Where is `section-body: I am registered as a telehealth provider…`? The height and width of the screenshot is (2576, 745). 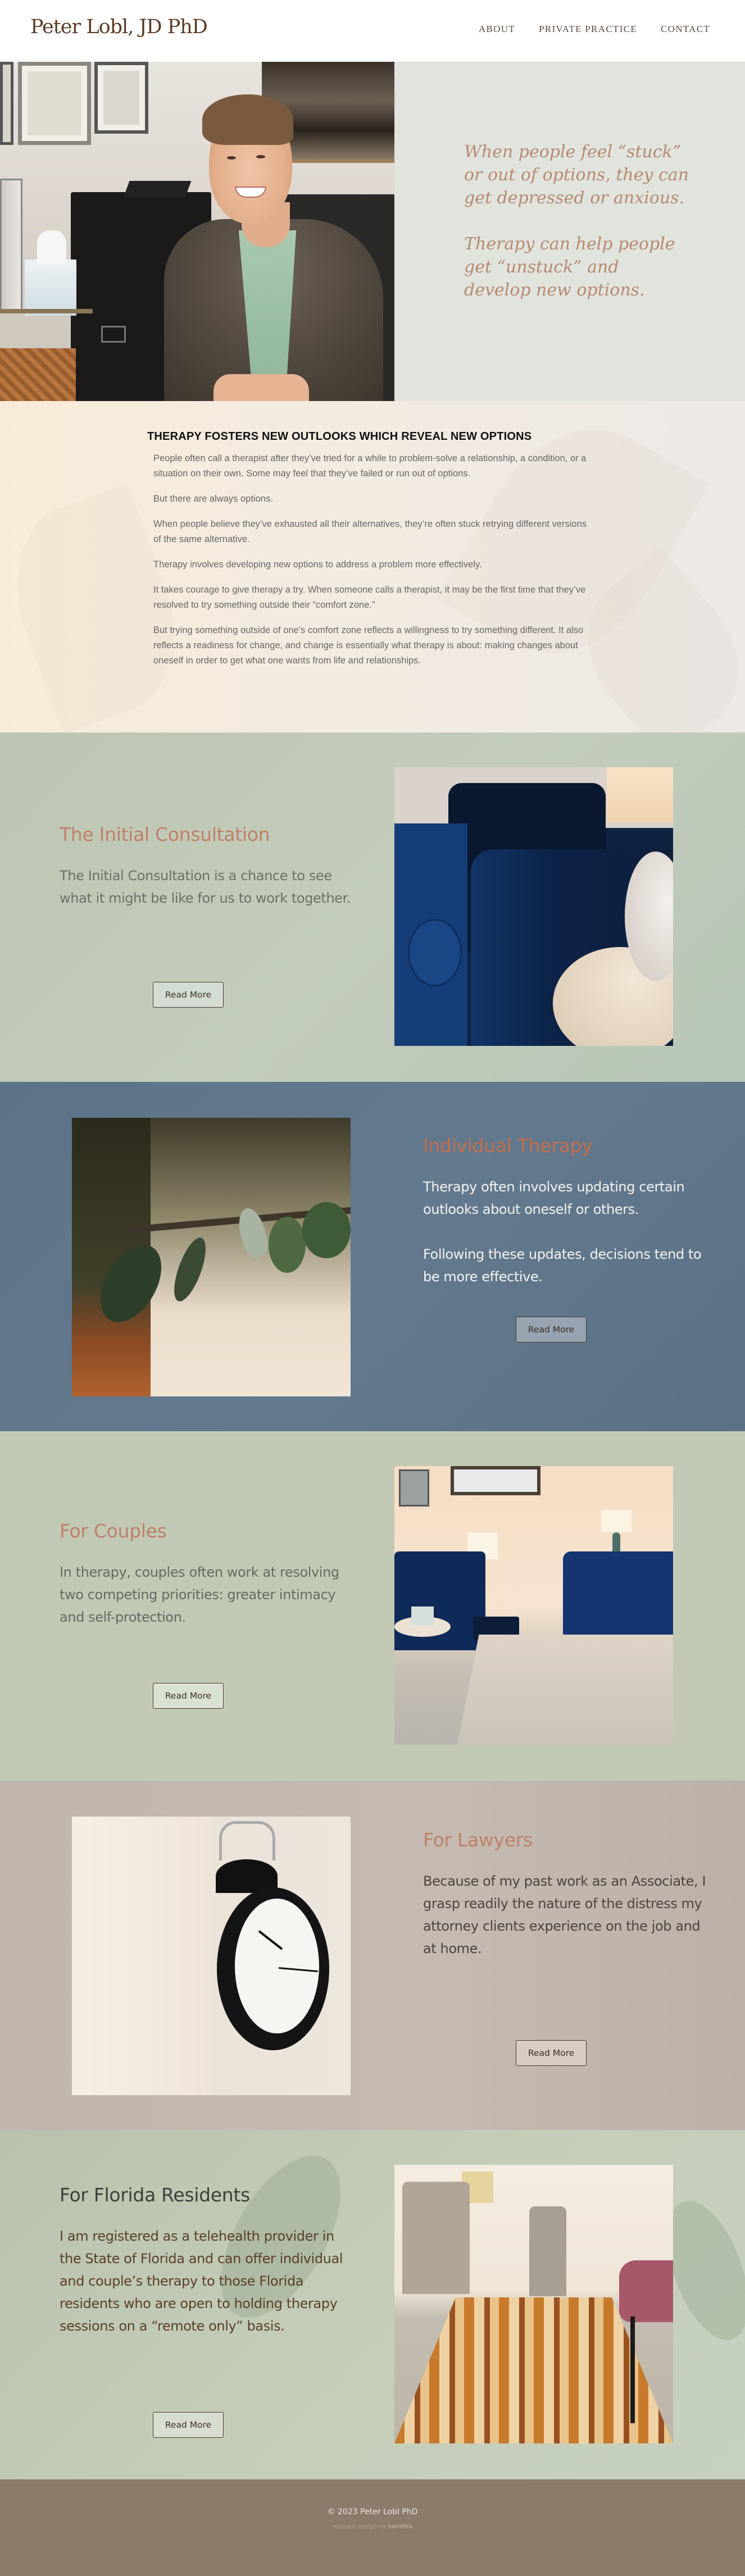 section-body: I am registered as a telehealth provider… is located at coordinates (201, 2281).